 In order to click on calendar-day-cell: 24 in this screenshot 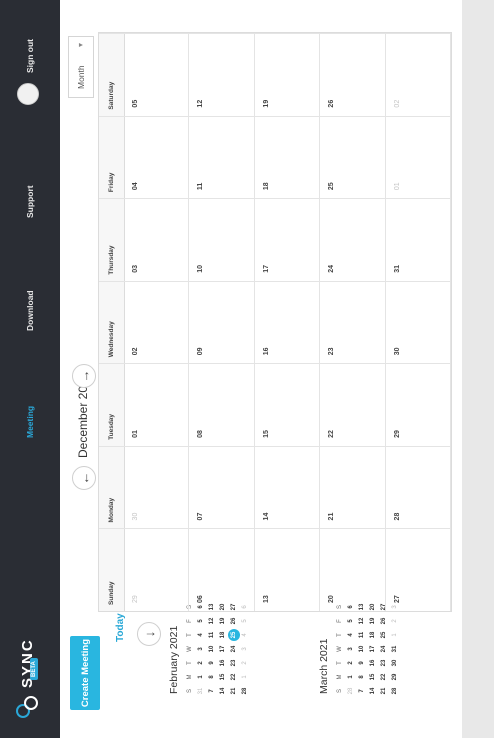, I will do `click(353, 239)`.